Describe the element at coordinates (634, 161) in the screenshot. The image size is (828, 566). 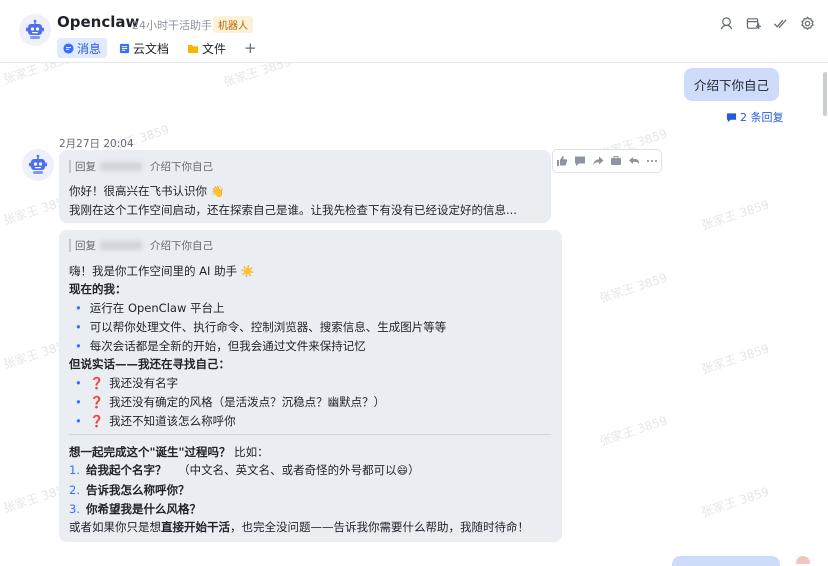
I see `quote-reply-icon` at that location.